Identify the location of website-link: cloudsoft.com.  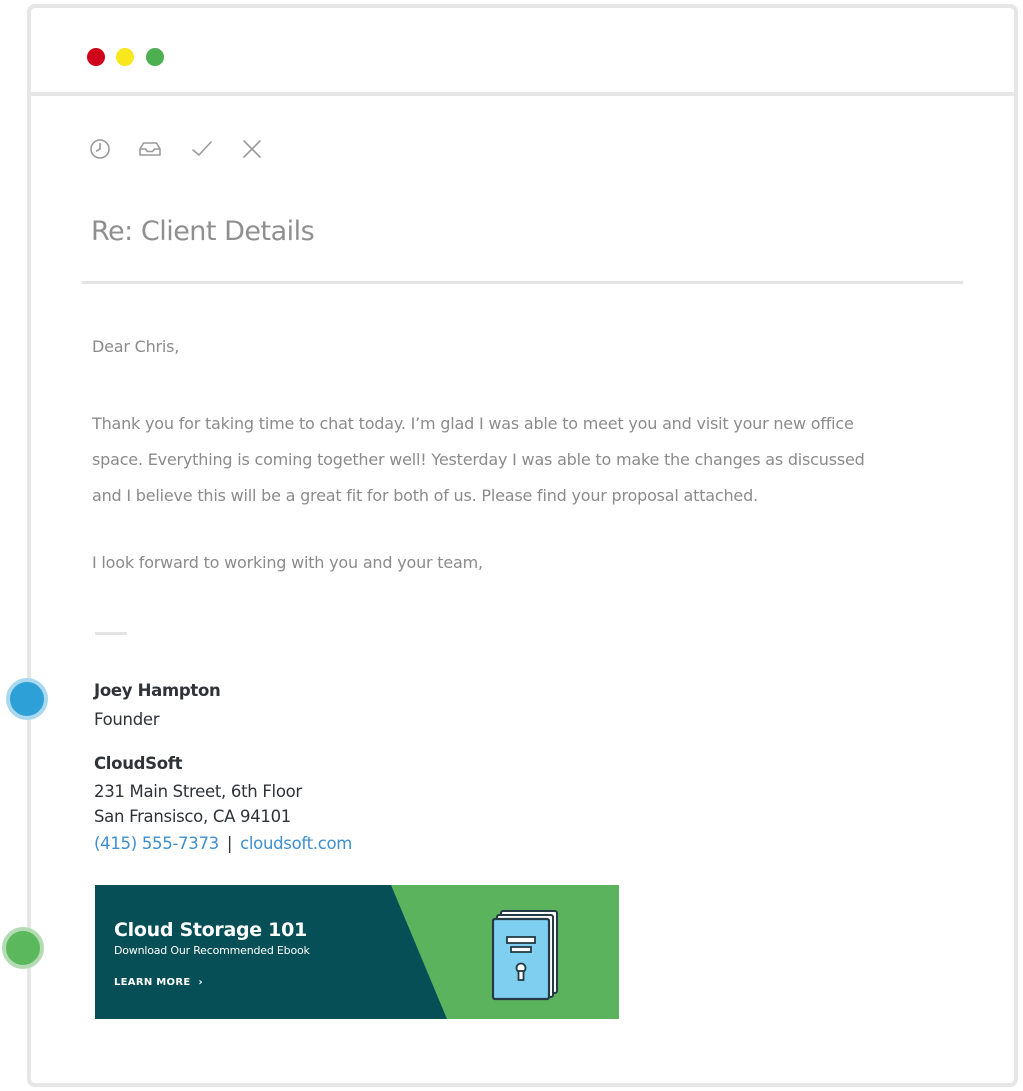
(296, 843).